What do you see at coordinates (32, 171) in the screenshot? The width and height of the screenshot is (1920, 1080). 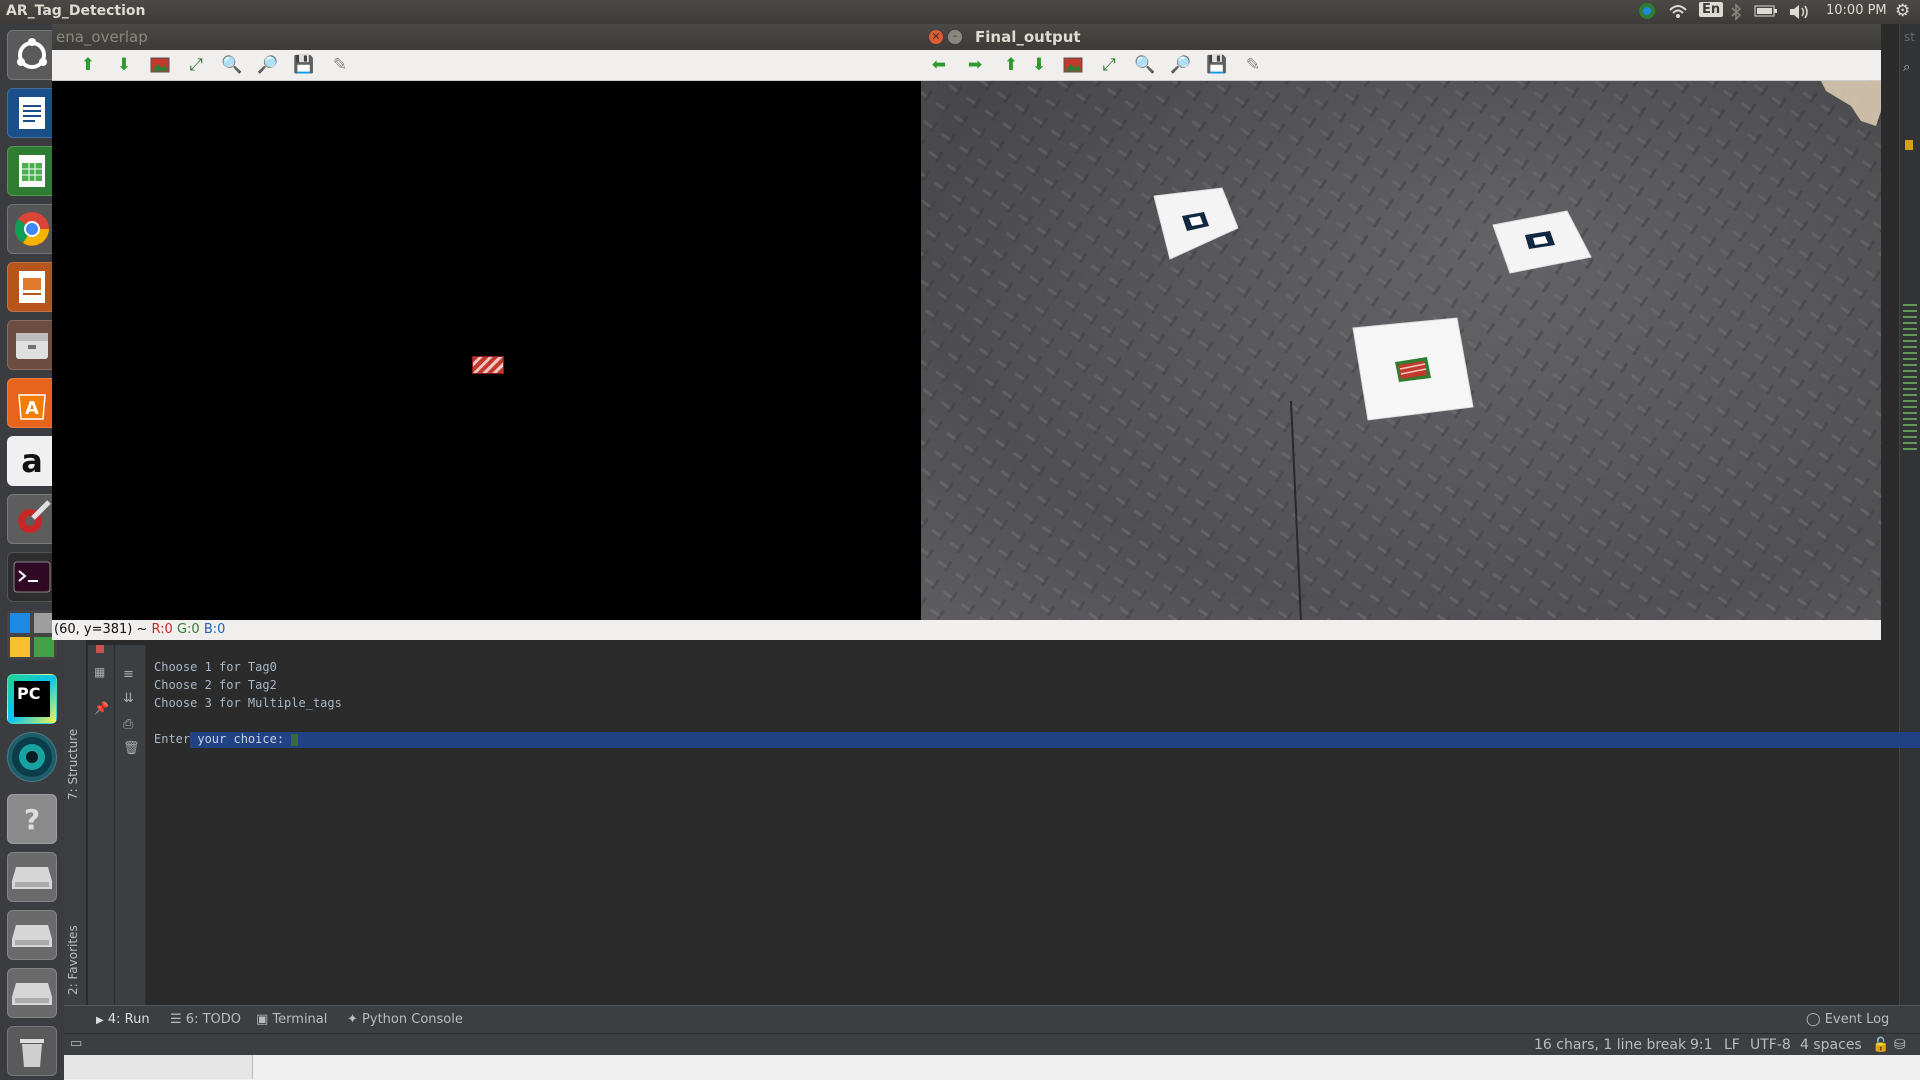 I see `calc-icon` at bounding box center [32, 171].